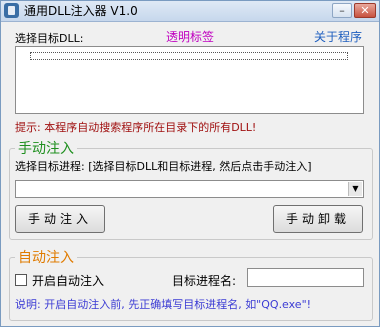  What do you see at coordinates (190, 11) in the screenshot?
I see `title-bar: 通用DLL注入器 V1.0 – ✕` at bounding box center [190, 11].